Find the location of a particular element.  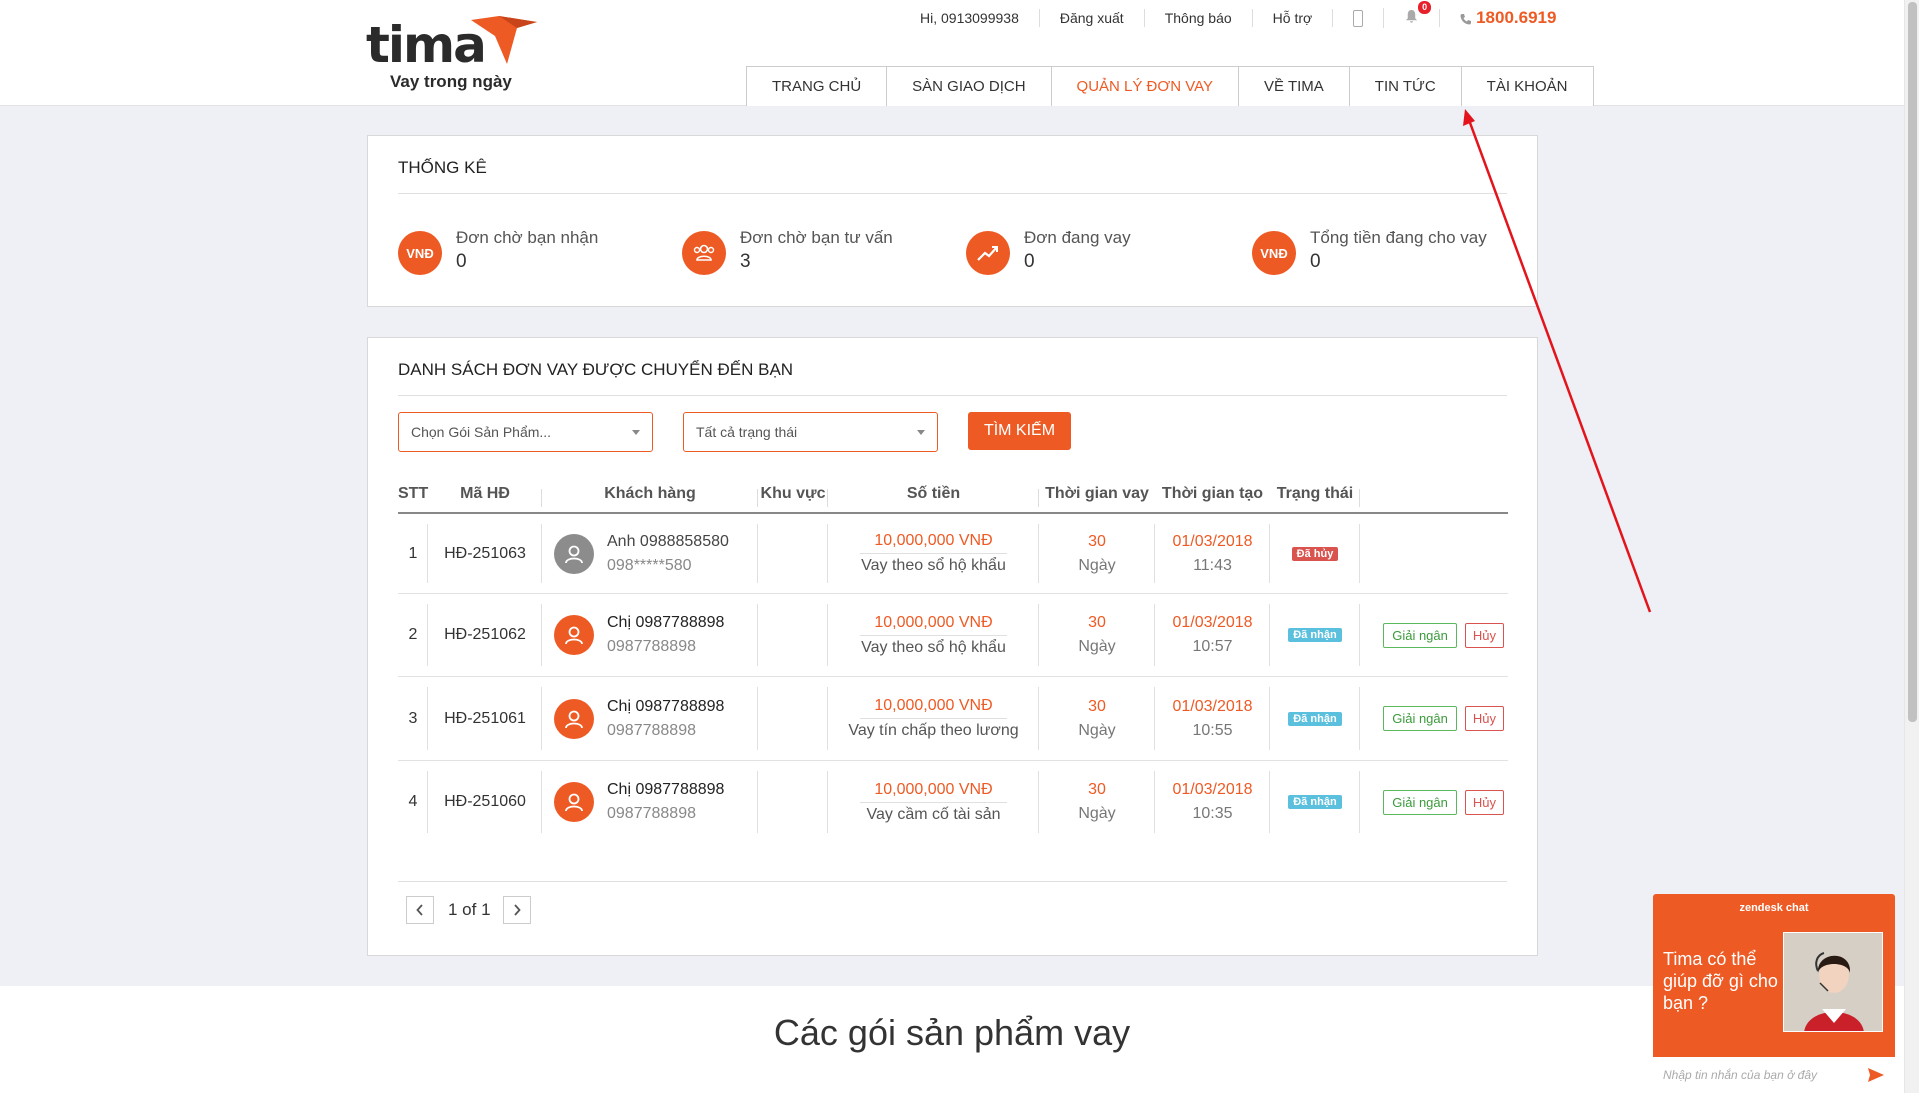

nav-account: TÀI KHOẢN is located at coordinates (1526, 86).